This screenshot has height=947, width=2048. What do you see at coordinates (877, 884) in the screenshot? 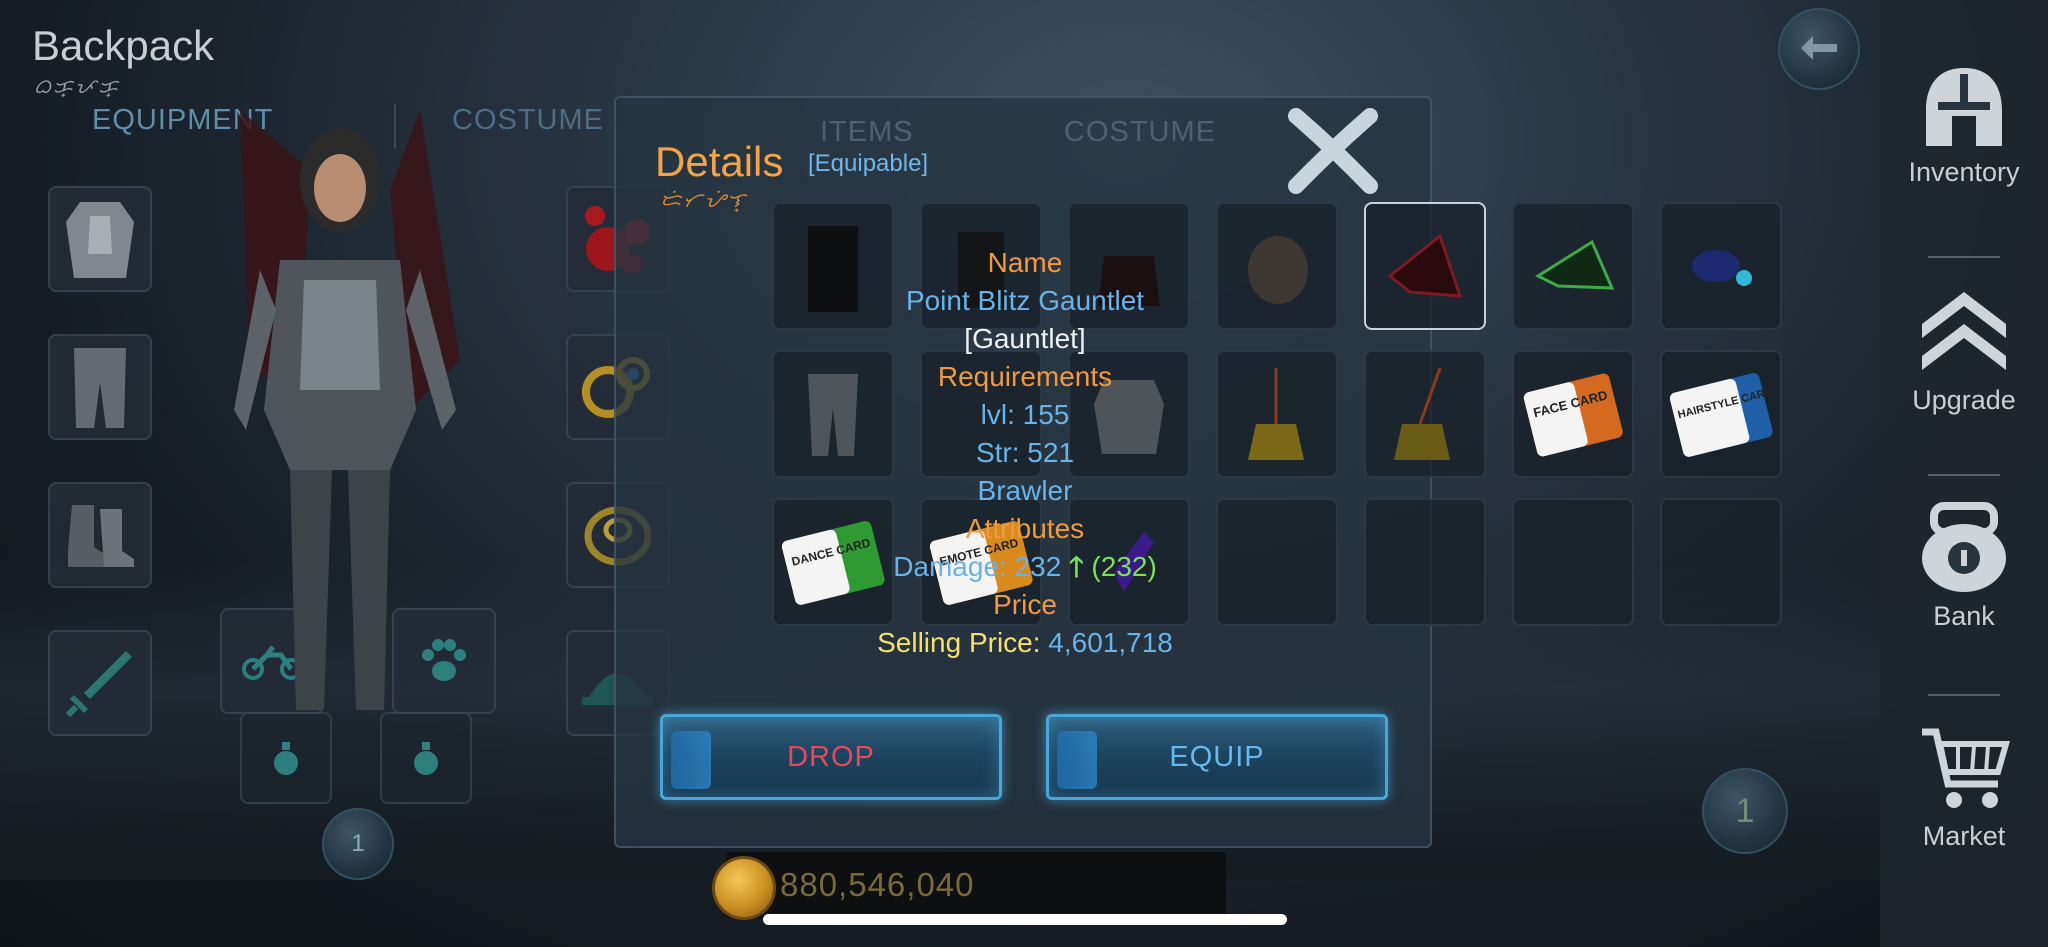
I see `gold-amount: 880,546,040` at bounding box center [877, 884].